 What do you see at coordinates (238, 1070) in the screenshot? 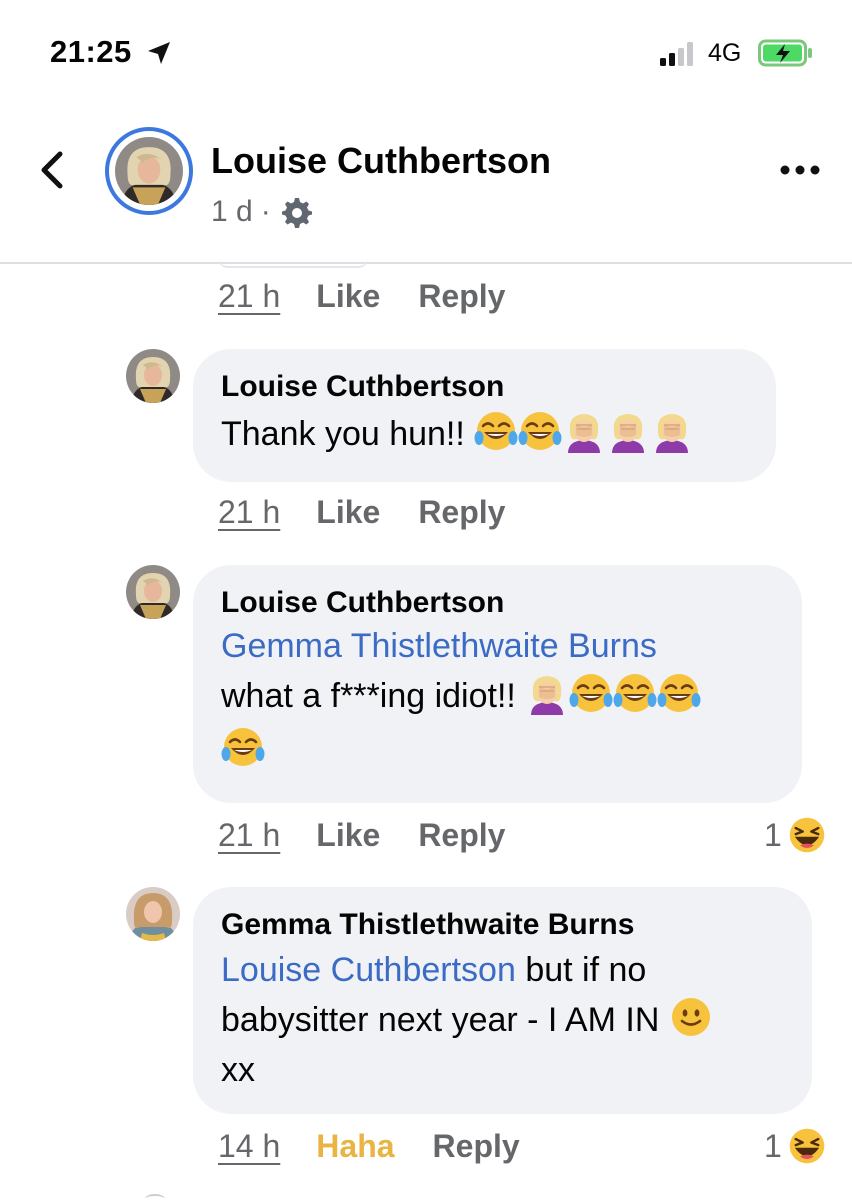
I see `comment-body-line3: xx` at bounding box center [238, 1070].